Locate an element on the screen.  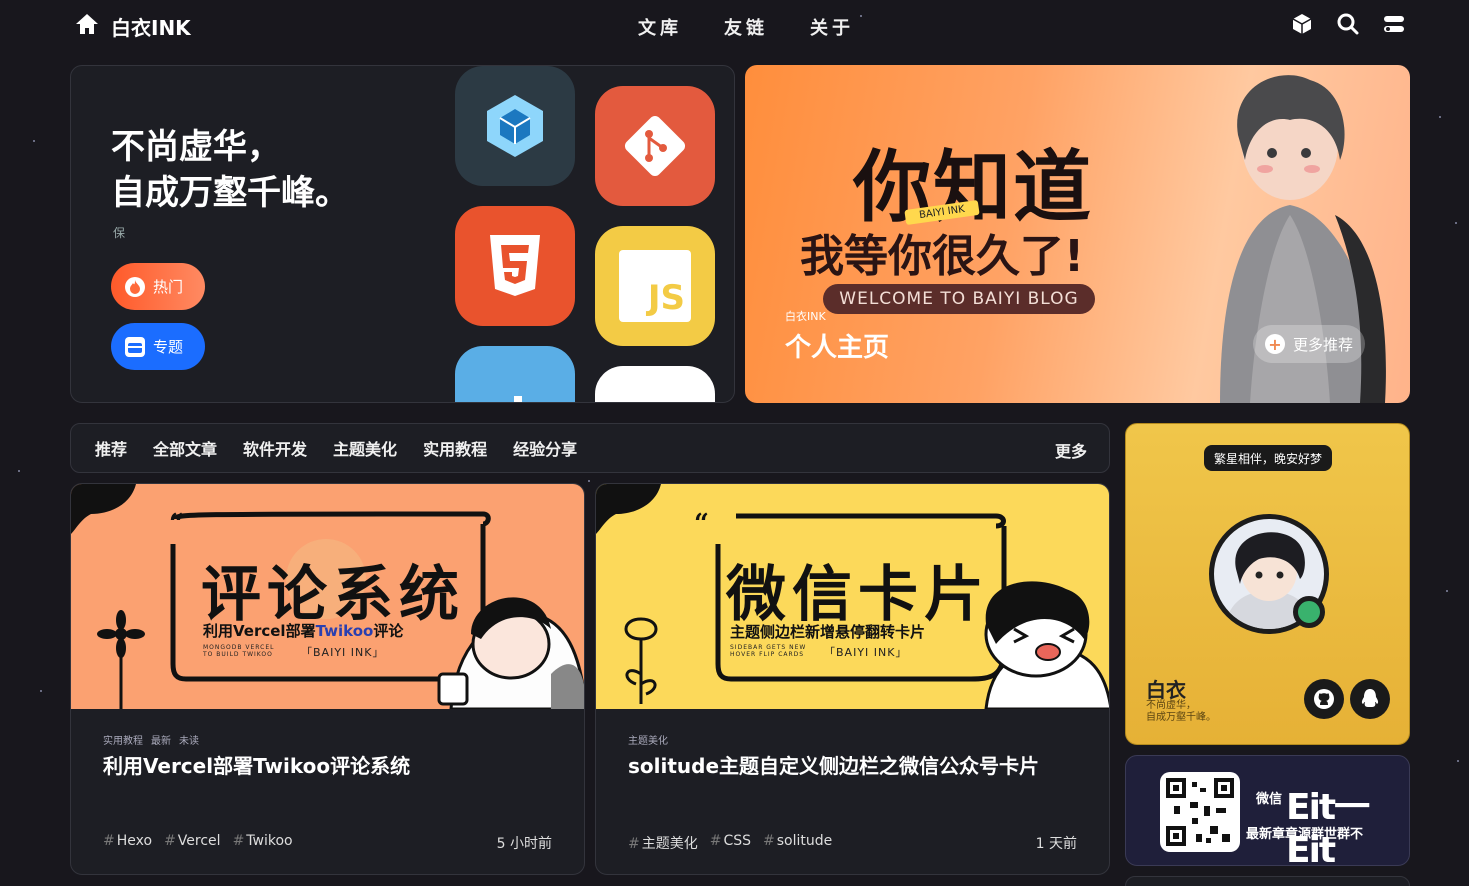
category-software-dev: 软件开发 is located at coordinates (275, 448).